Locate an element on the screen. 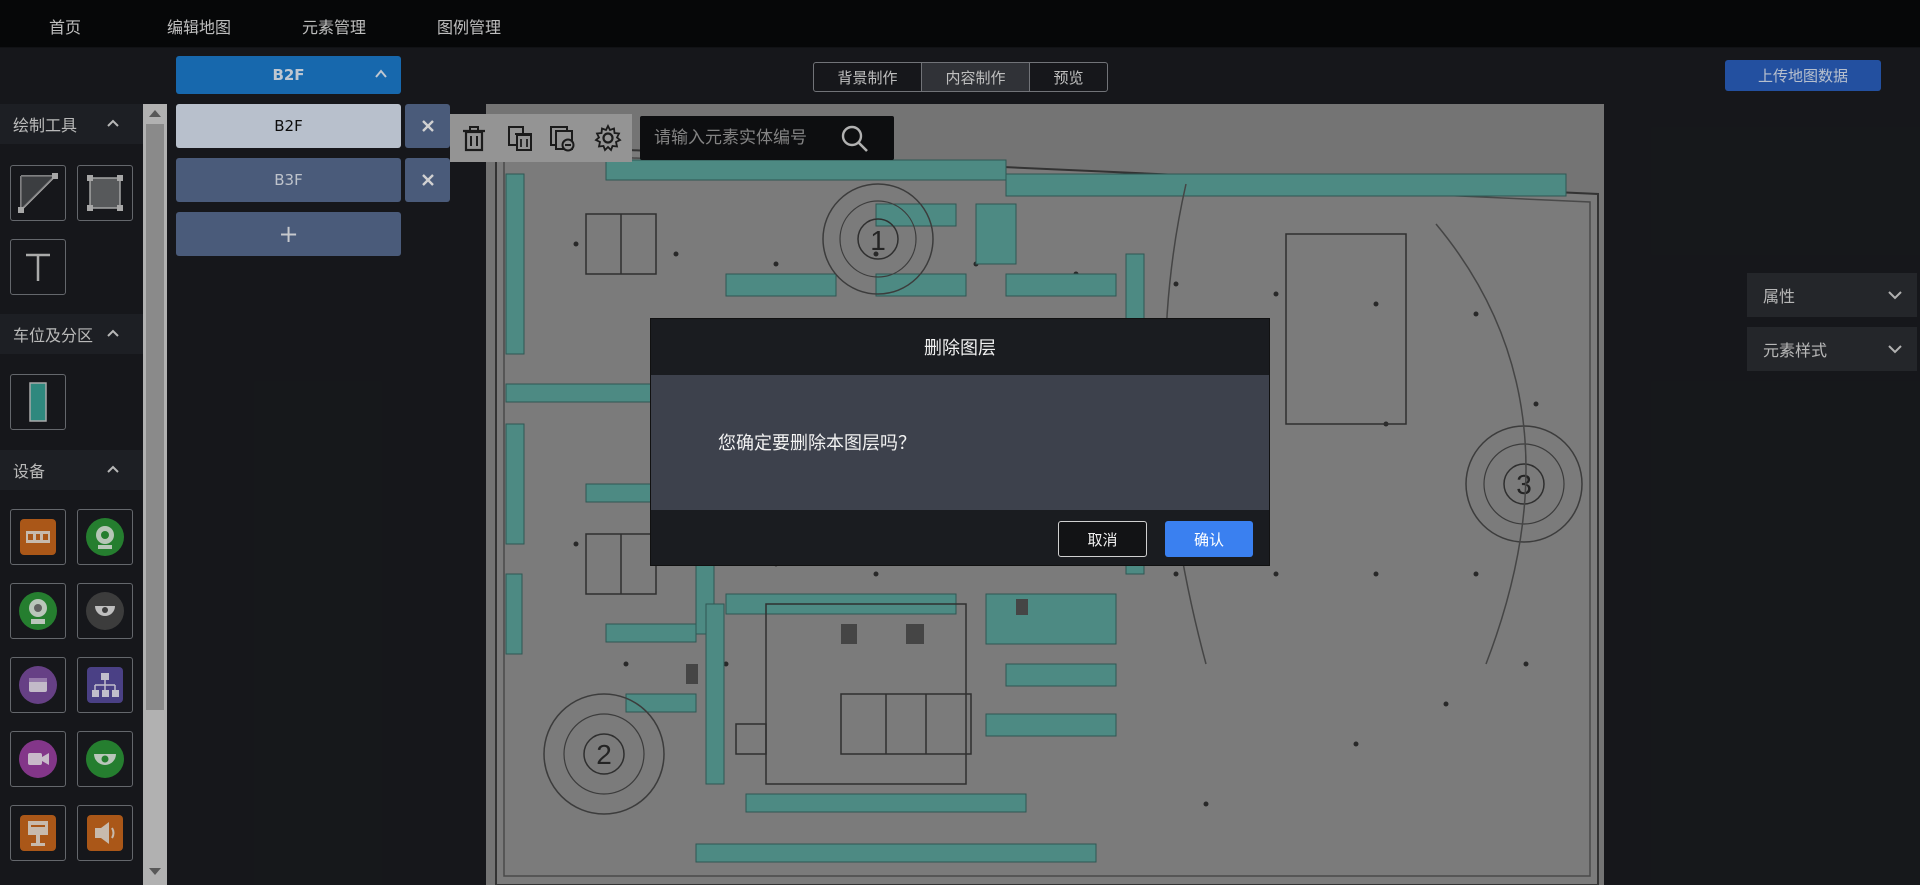  tab-background: 背景制作 is located at coordinates (868, 77).